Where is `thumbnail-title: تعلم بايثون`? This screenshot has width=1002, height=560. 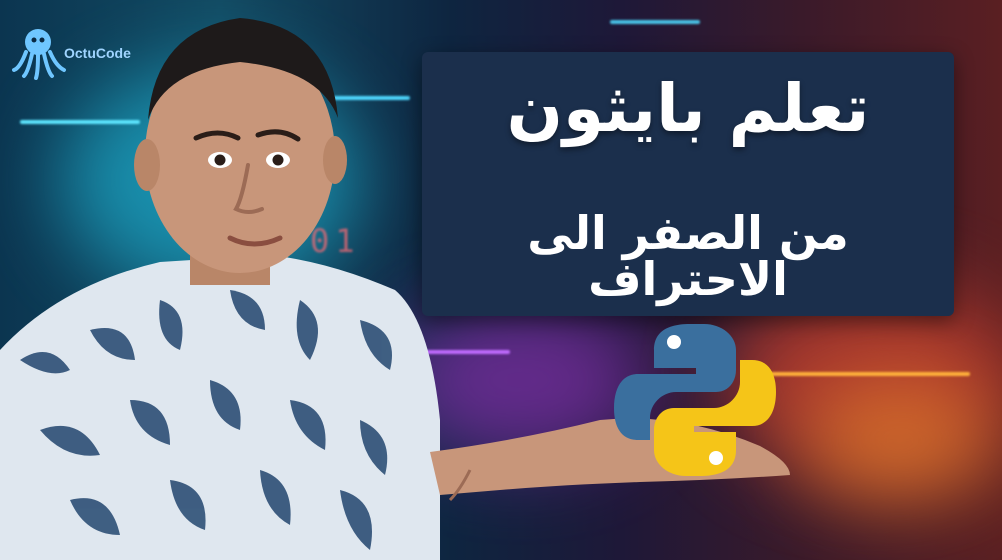
thumbnail-title: تعلم بايثون is located at coordinates (688, 108).